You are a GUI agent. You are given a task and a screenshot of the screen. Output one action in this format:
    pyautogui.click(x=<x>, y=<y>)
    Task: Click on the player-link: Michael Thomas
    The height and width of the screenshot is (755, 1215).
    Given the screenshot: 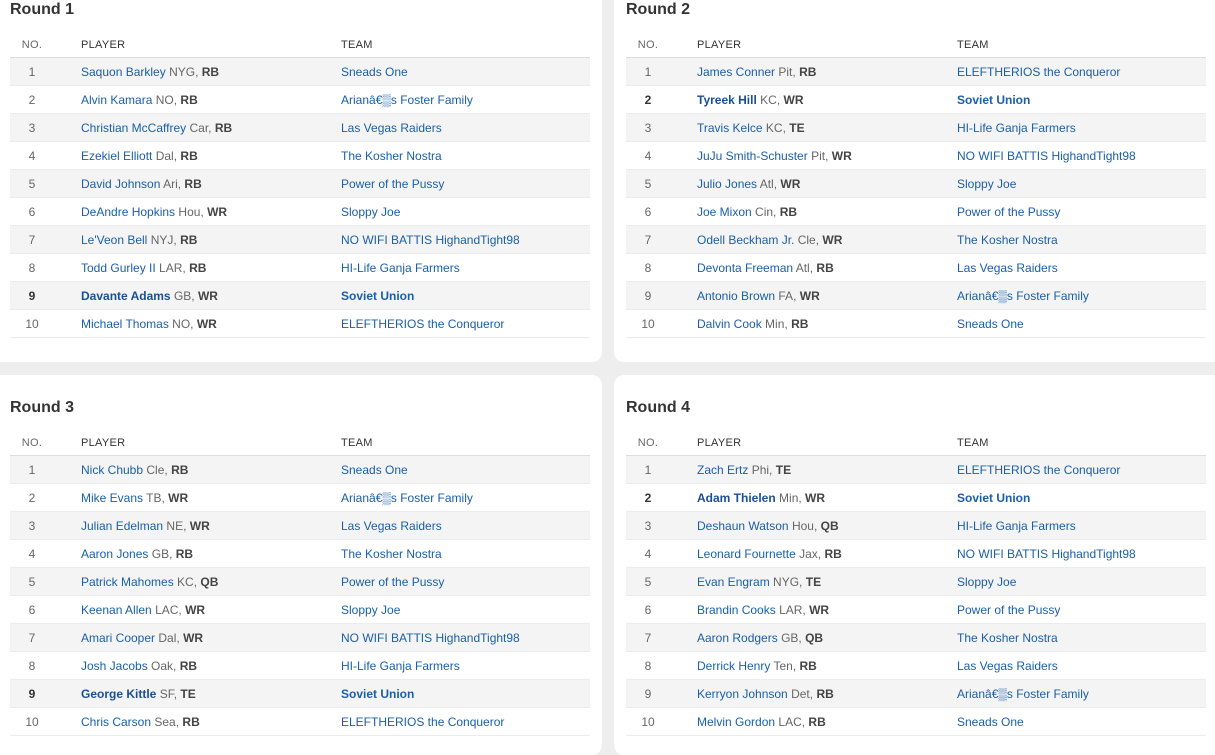 What is the action you would take?
    pyautogui.click(x=125, y=324)
    